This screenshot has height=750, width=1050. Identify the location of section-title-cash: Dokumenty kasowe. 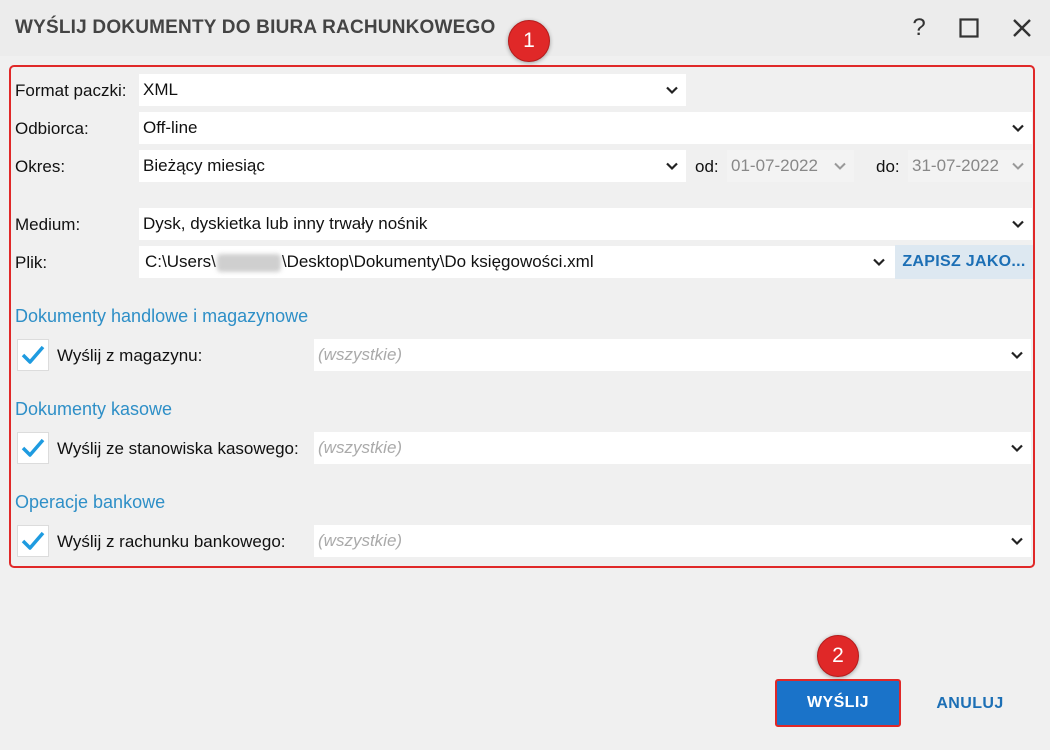
(94, 409).